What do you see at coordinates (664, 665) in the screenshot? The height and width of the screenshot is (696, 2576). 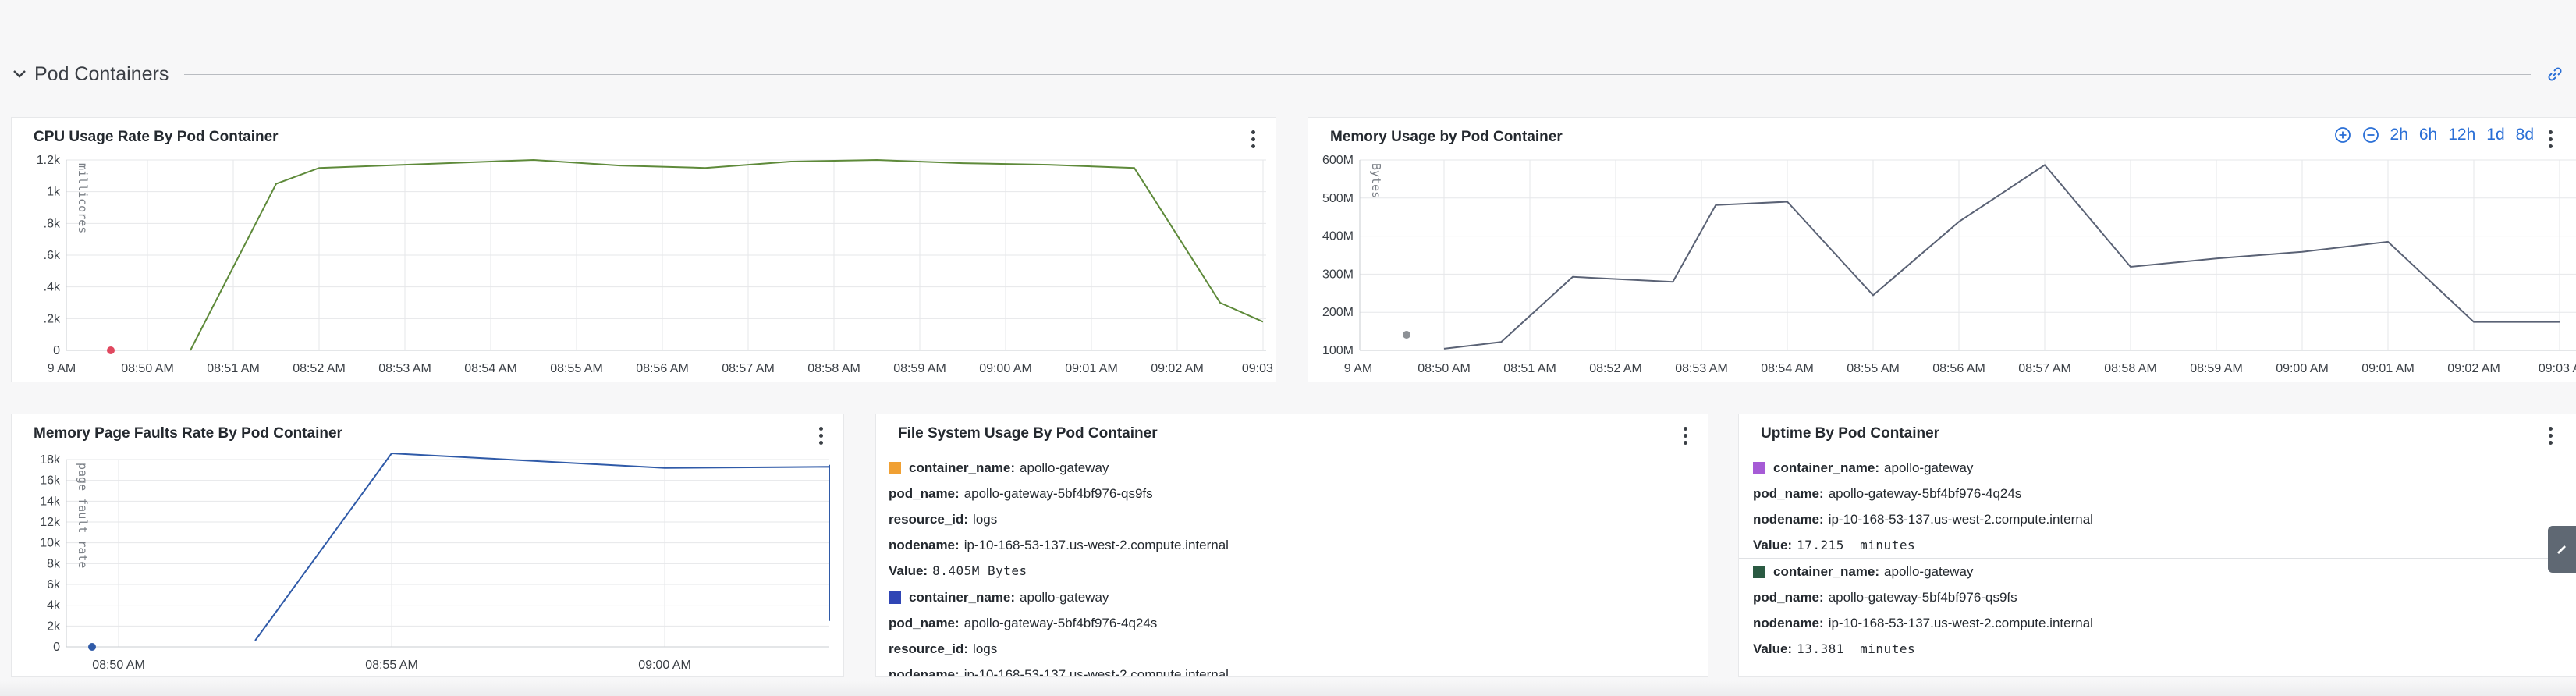 I see `x-tick-label: 09:00 AM` at bounding box center [664, 665].